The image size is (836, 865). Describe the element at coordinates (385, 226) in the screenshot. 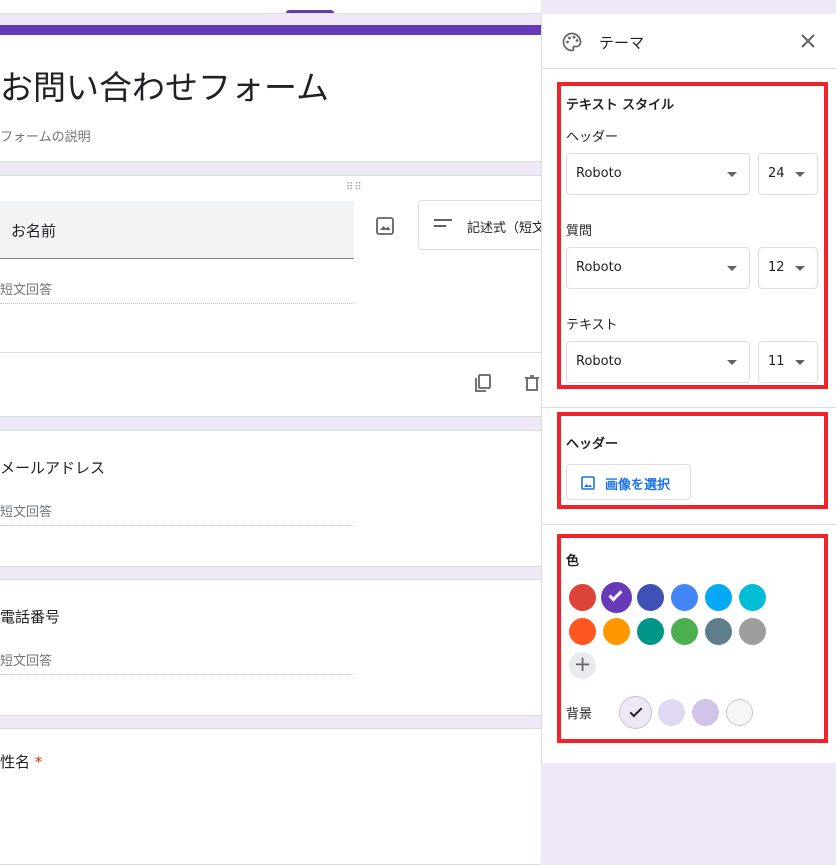

I see `add-image-icon` at that location.